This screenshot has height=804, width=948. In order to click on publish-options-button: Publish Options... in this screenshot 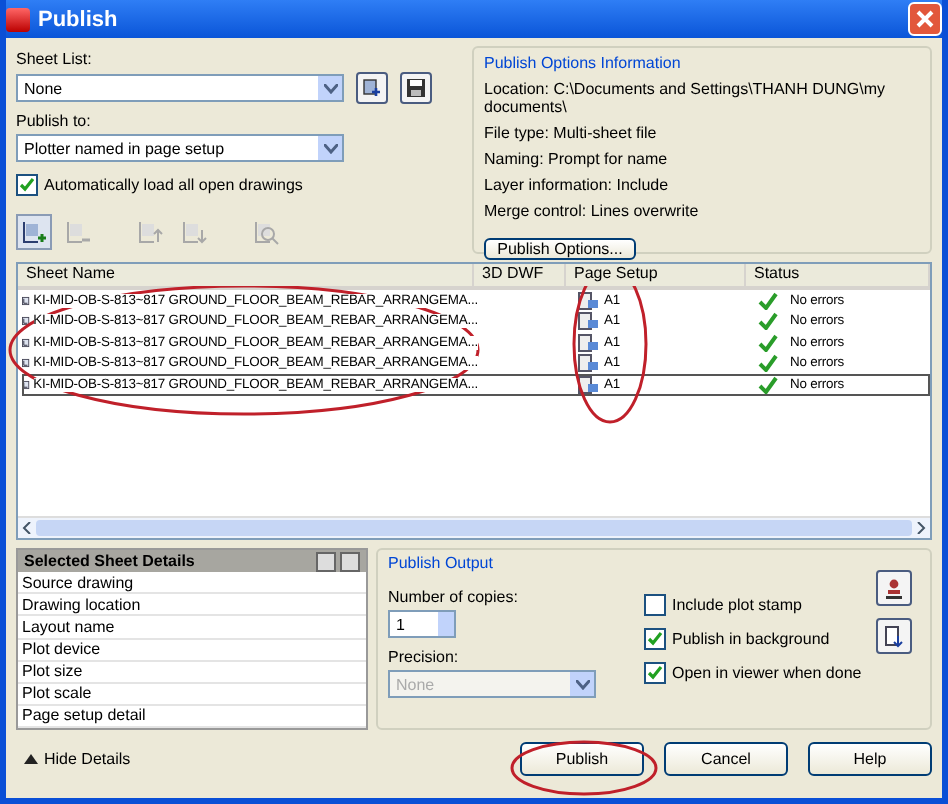, I will do `click(560, 249)`.